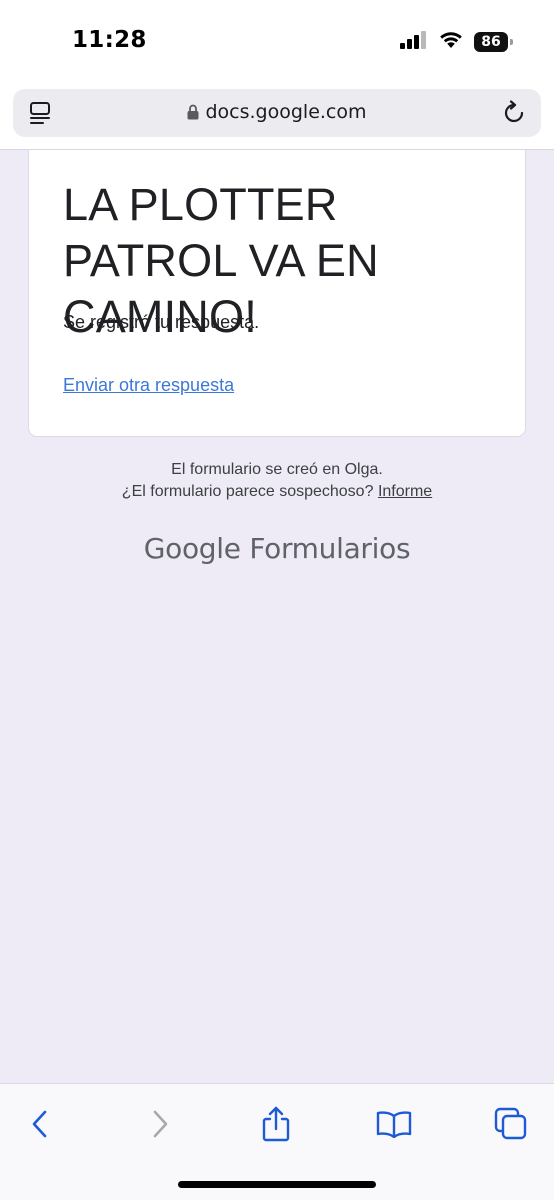 The image size is (554, 1200). What do you see at coordinates (247, 491) in the screenshot?
I see `suspicious-prompt: ¿El formulario parece sospechoso?` at bounding box center [247, 491].